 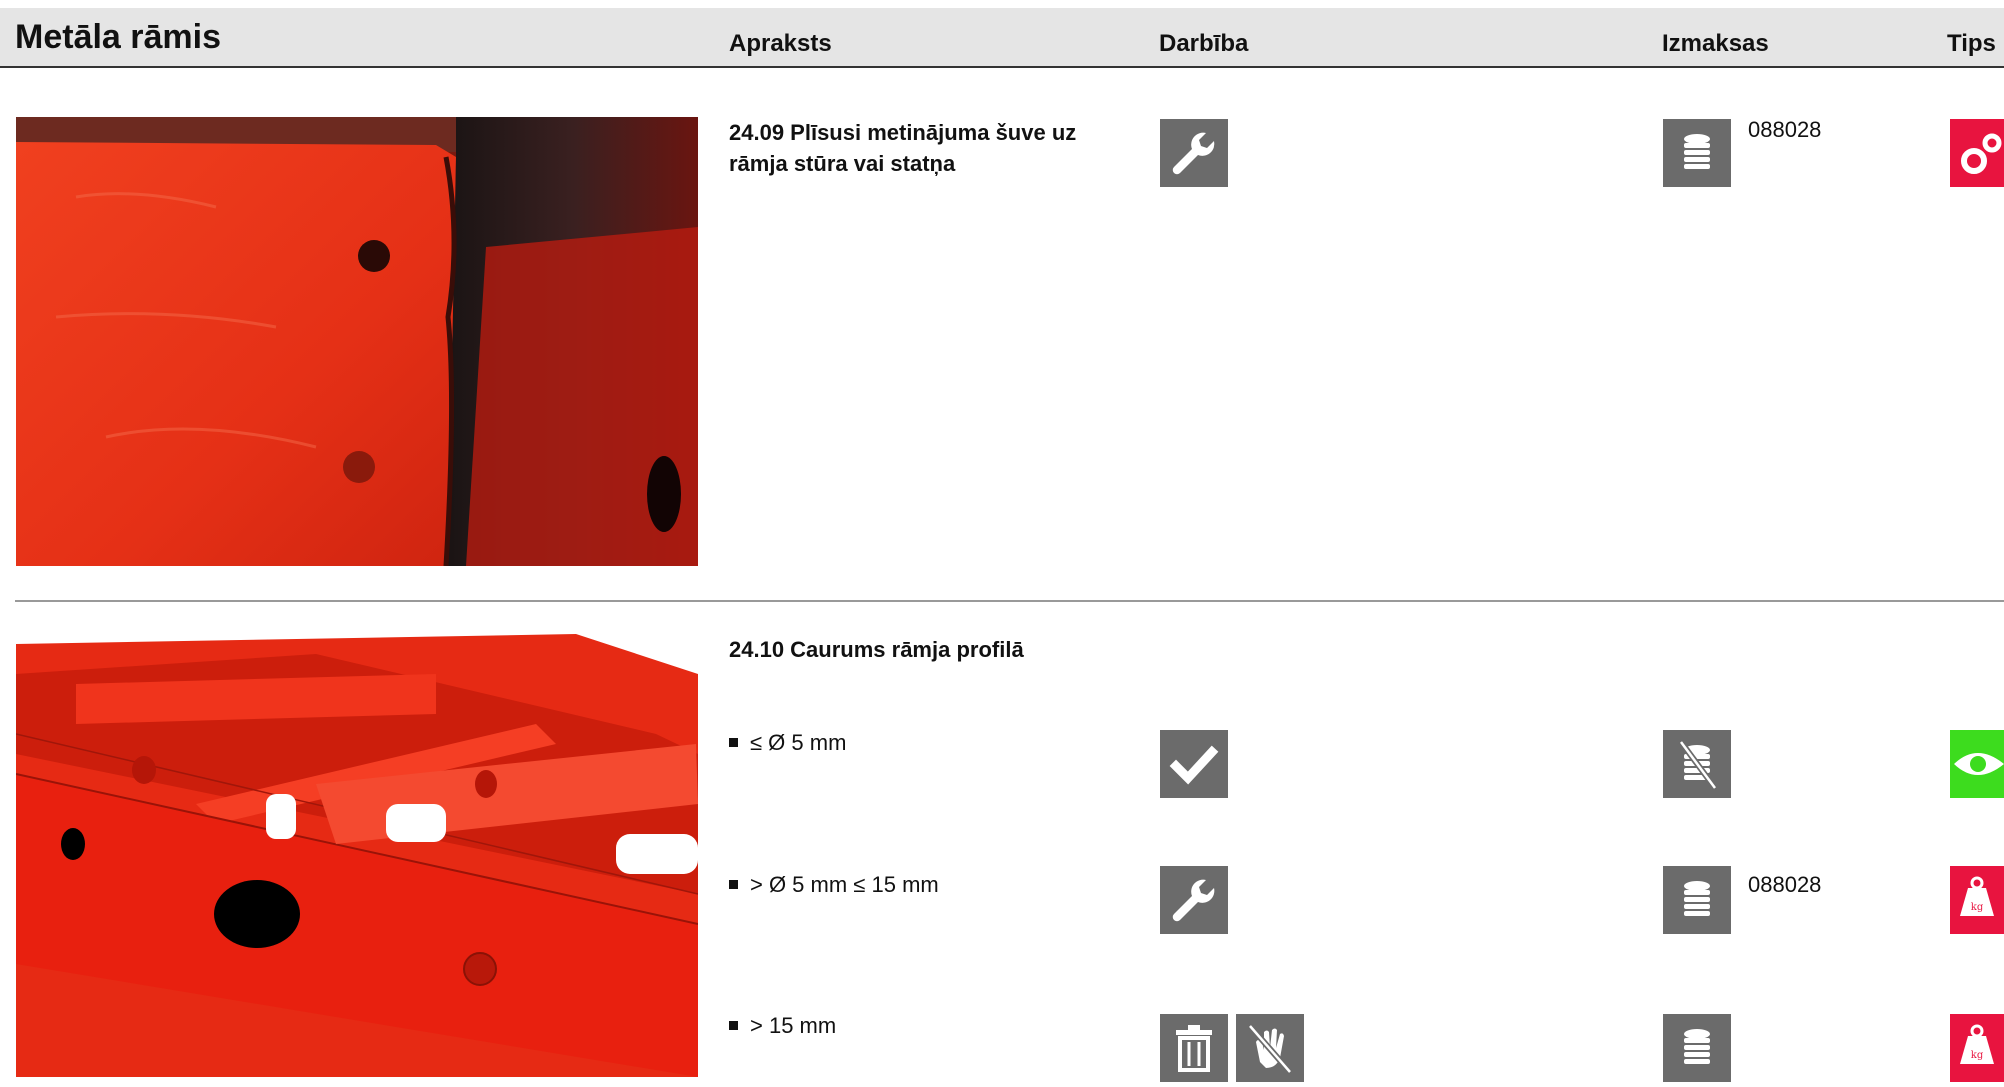 I want to click on frame-hole-illustration, so click(x=357, y=855).